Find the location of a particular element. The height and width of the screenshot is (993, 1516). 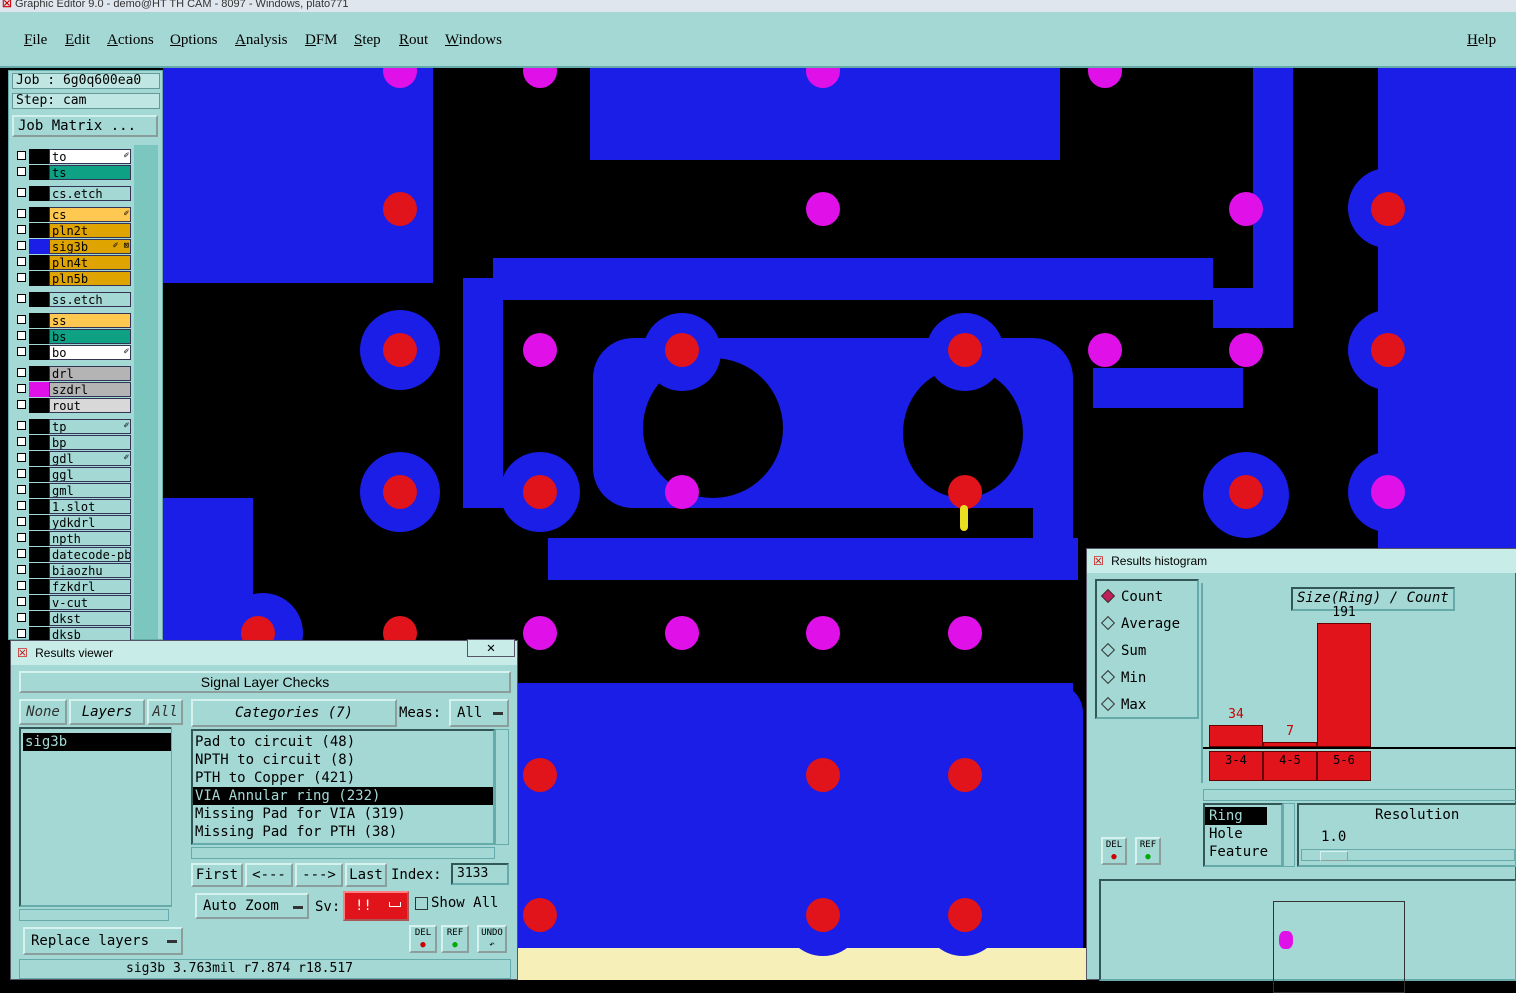

layer-name: to is located at coordinates (90, 156).